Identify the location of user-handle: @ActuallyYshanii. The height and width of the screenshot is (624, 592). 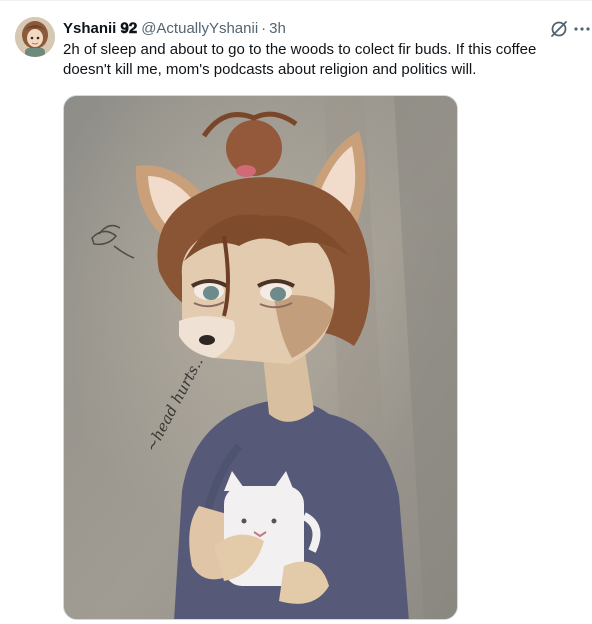
(199, 29).